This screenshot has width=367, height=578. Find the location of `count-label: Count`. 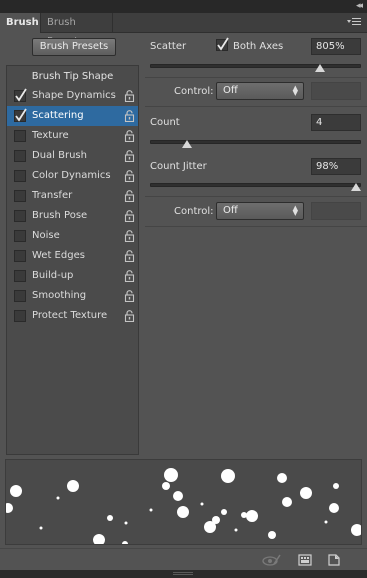

count-label: Count is located at coordinates (165, 122).